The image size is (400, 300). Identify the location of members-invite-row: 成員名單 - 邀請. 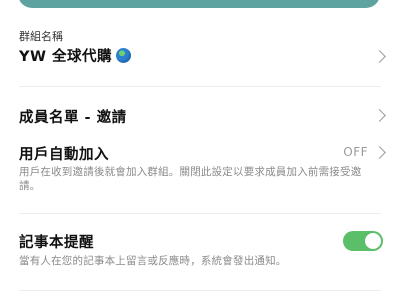
(200, 116).